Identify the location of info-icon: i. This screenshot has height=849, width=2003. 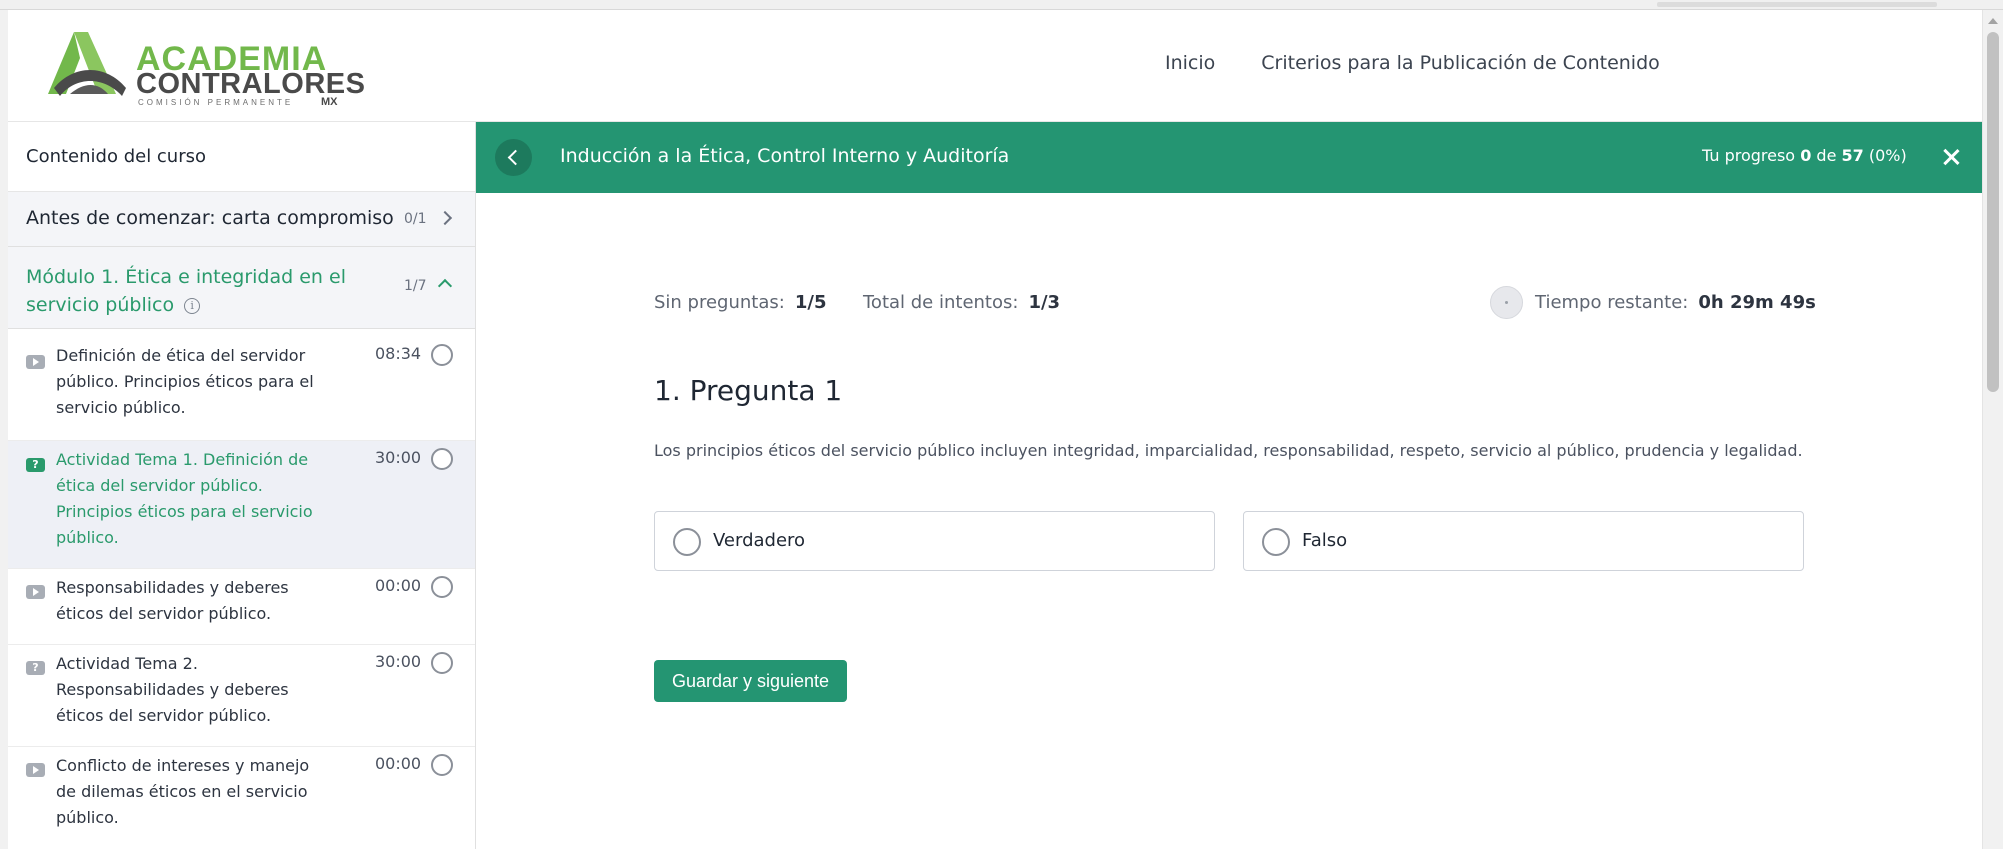
(192, 305).